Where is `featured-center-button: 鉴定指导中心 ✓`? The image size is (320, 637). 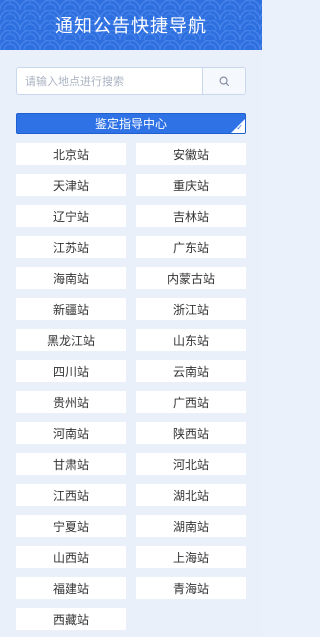 featured-center-button: 鉴定指导中心 ✓ is located at coordinates (131, 123).